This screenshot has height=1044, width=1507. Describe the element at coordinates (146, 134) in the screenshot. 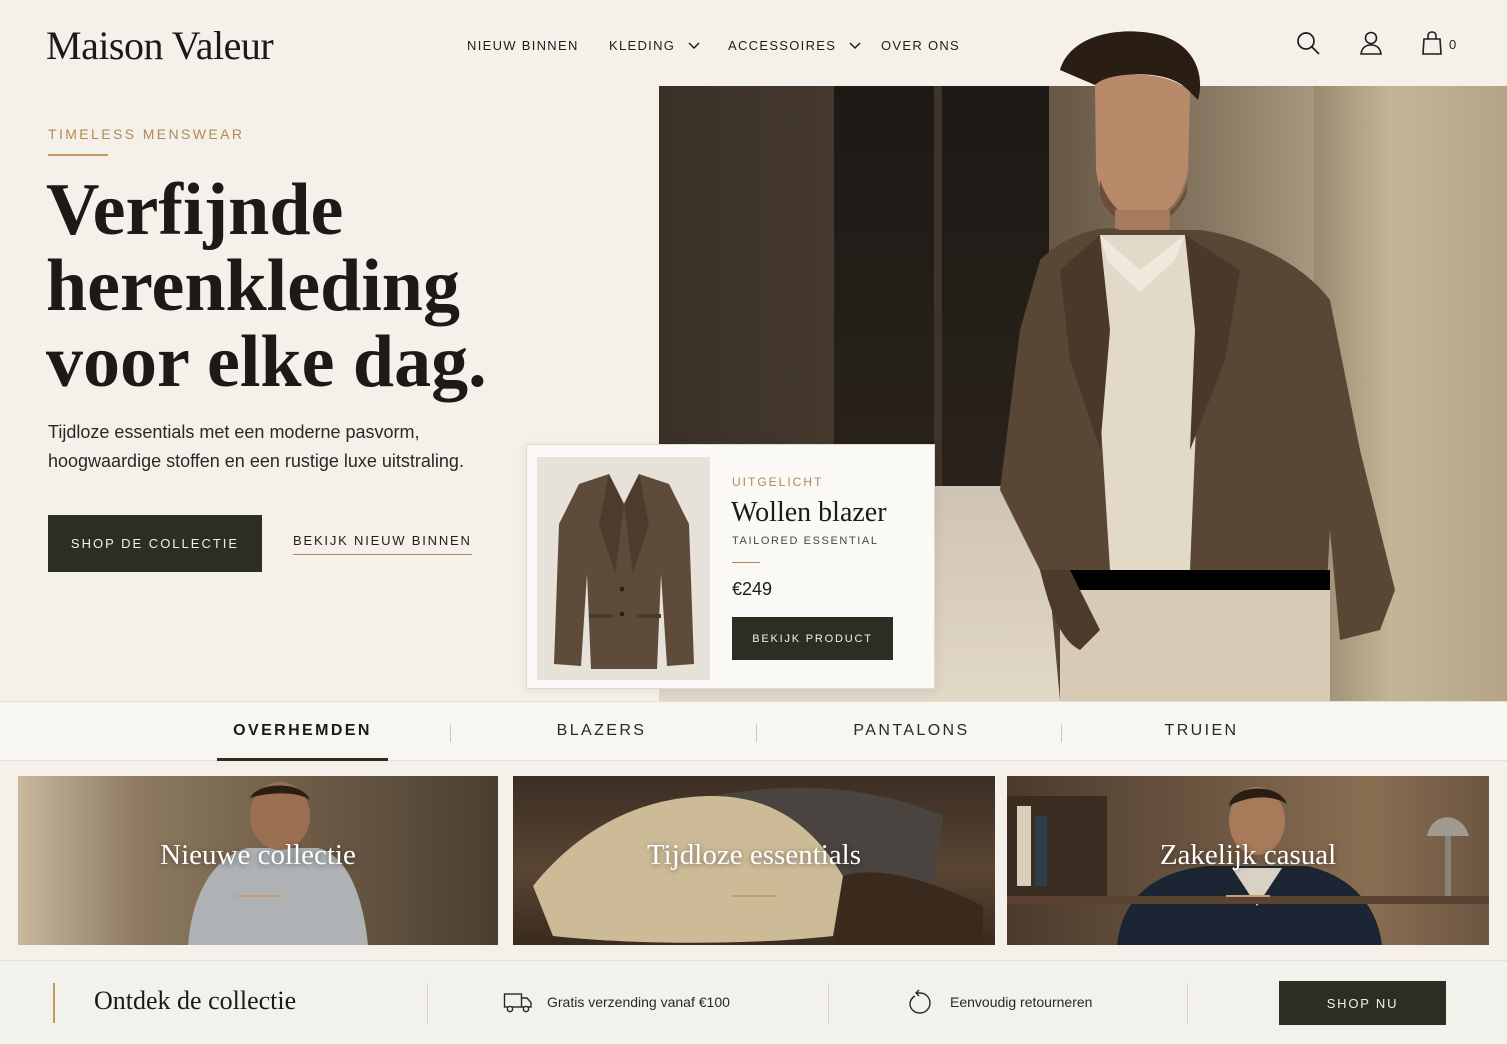

I see `hero-eyebrow: TIMELESS MENSWEAR` at that location.